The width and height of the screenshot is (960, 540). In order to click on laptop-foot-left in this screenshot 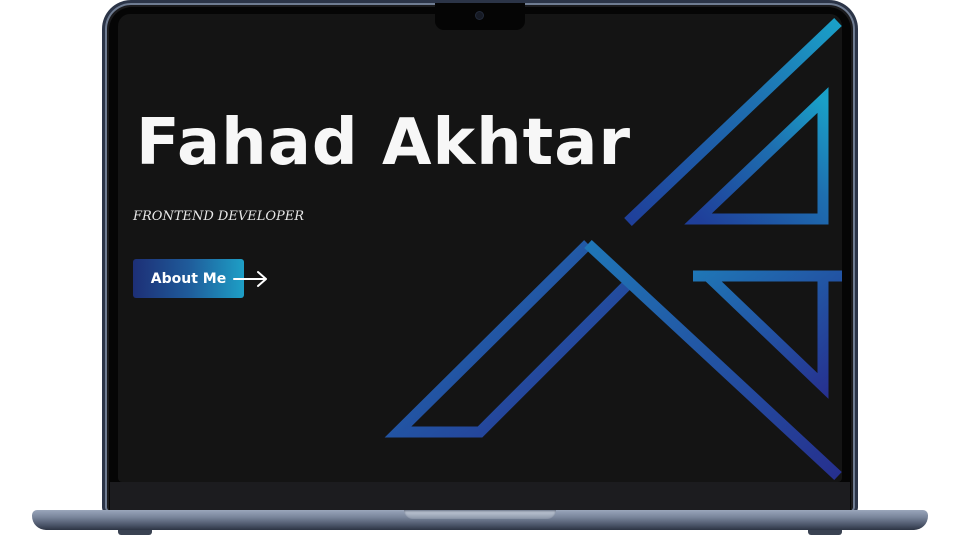, I will do `click(135, 532)`.